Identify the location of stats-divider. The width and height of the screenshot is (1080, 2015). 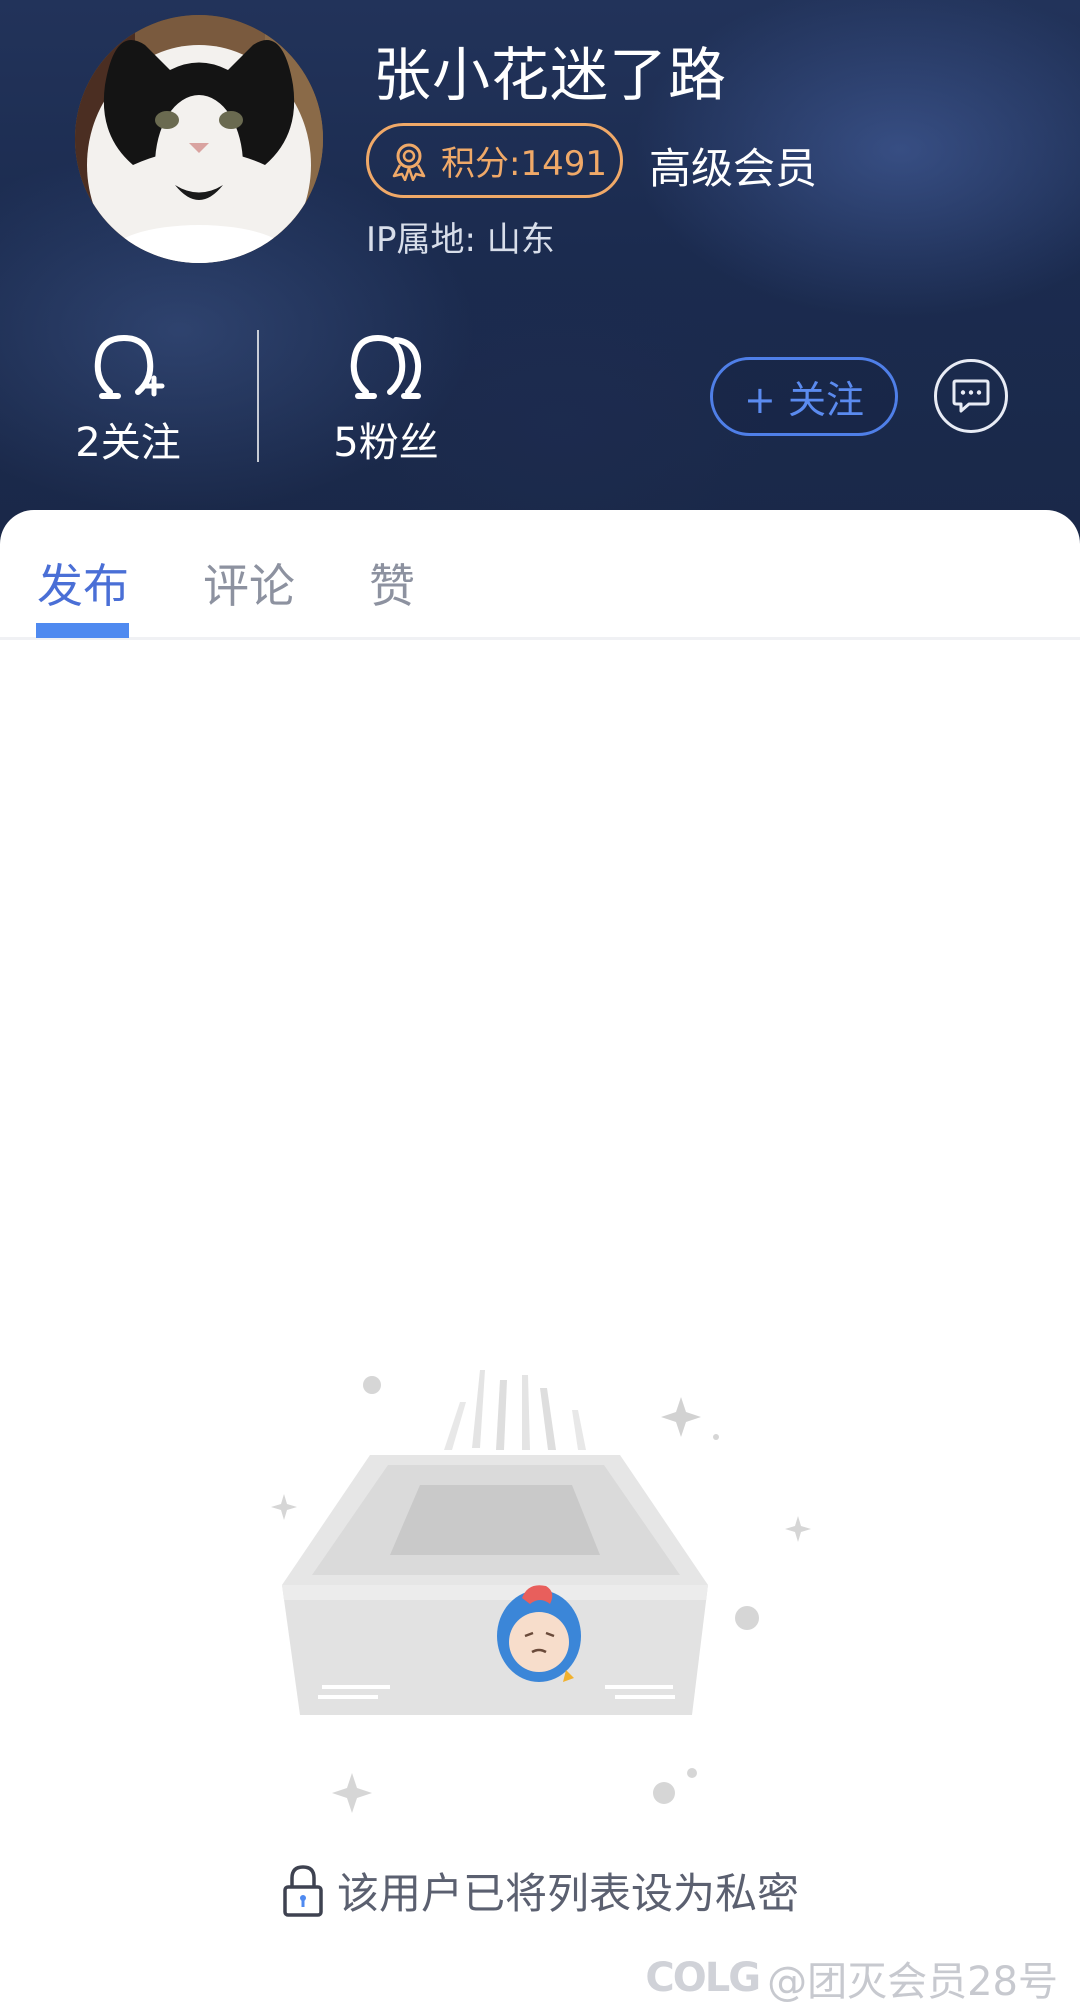
(258, 396).